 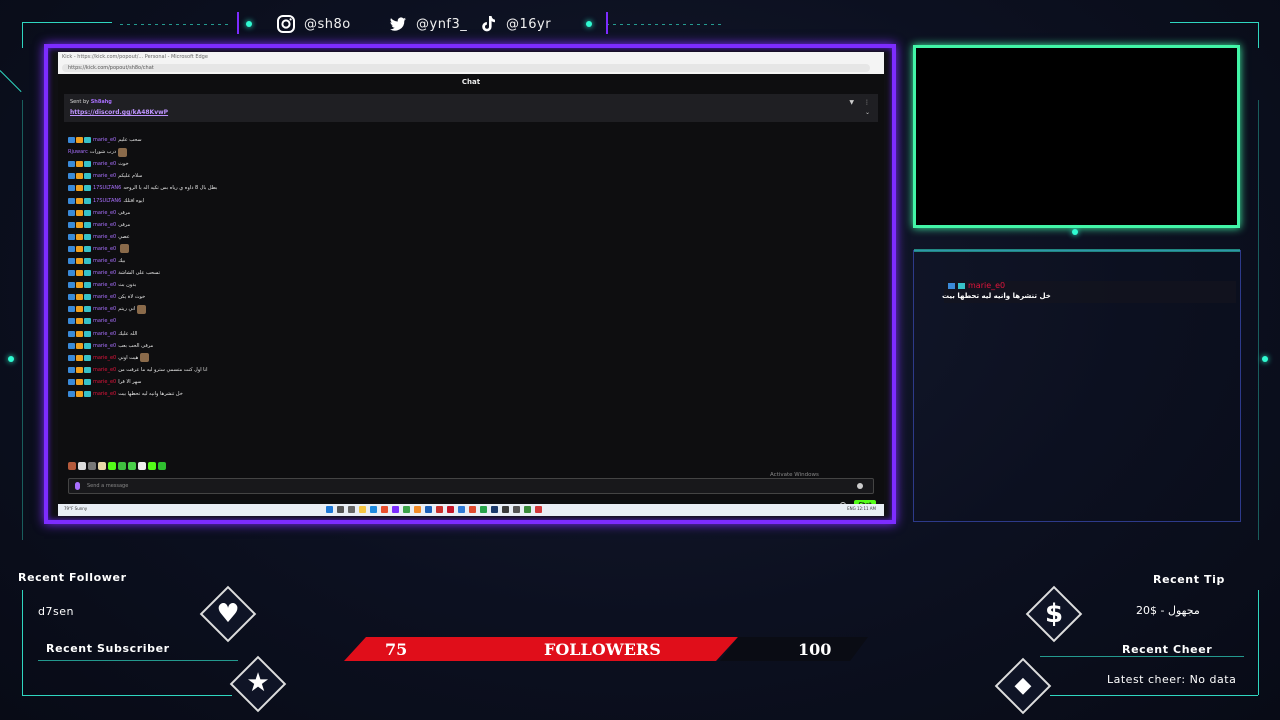 What do you see at coordinates (77, 486) in the screenshot?
I see `mic-icon` at bounding box center [77, 486].